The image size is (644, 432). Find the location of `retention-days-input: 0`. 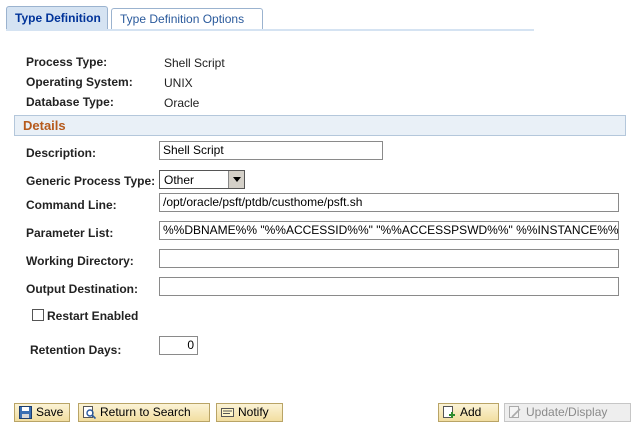

retention-days-input: 0 is located at coordinates (178, 345).